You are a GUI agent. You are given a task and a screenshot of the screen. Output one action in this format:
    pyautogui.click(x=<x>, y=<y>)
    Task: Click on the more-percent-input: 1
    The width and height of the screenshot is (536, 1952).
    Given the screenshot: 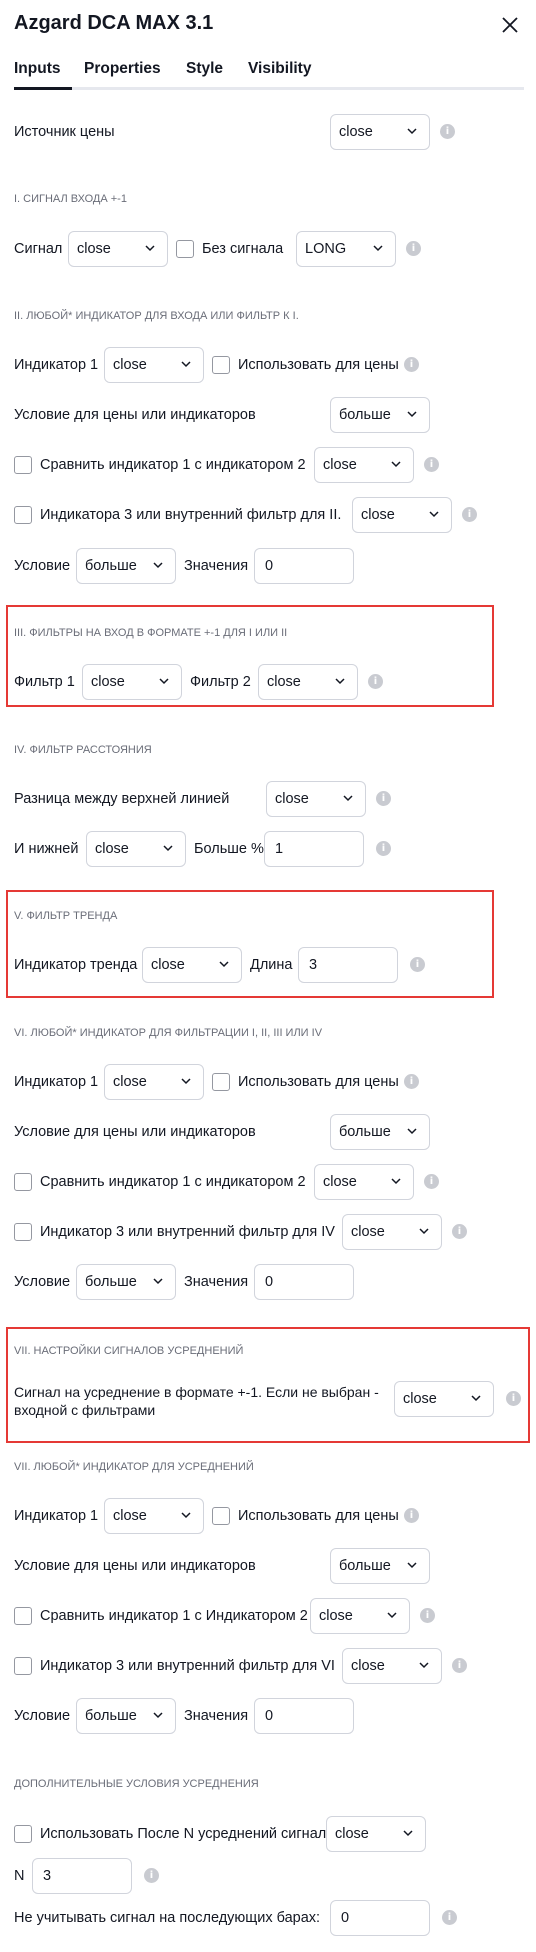 What is the action you would take?
    pyautogui.click(x=314, y=849)
    